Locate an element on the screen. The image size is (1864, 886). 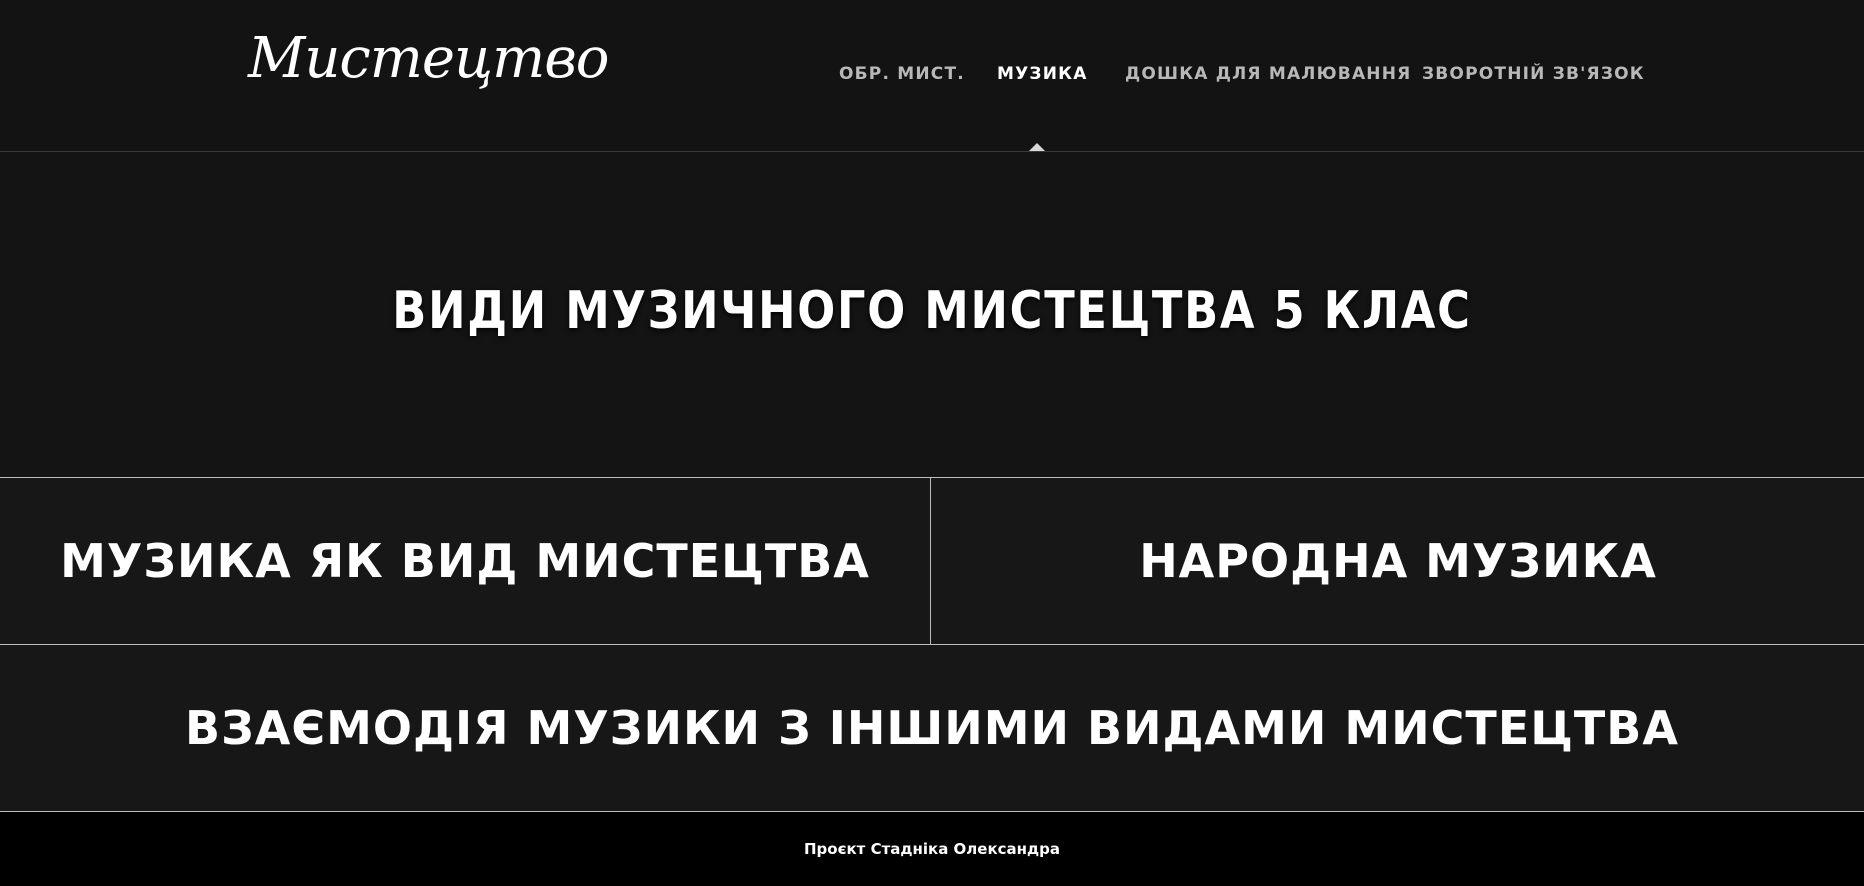
tile-label: НАРОДНА МУЗИКА is located at coordinates (1398, 561).